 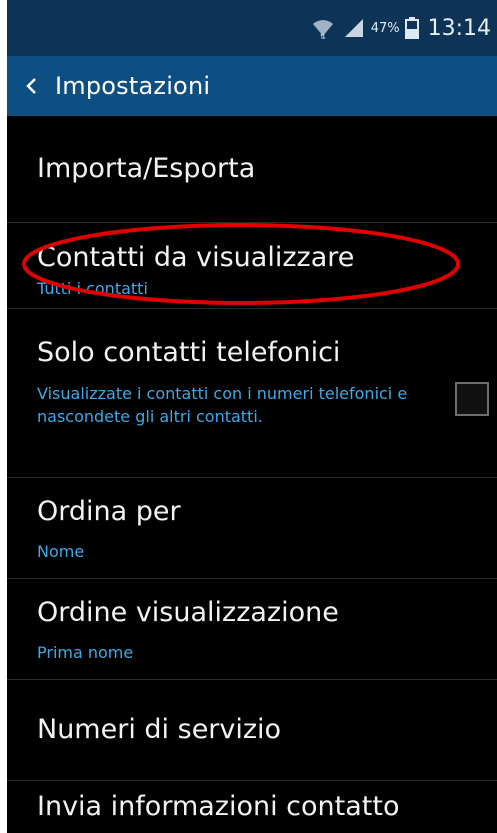 I want to click on signal-icon, so click(x=353, y=28).